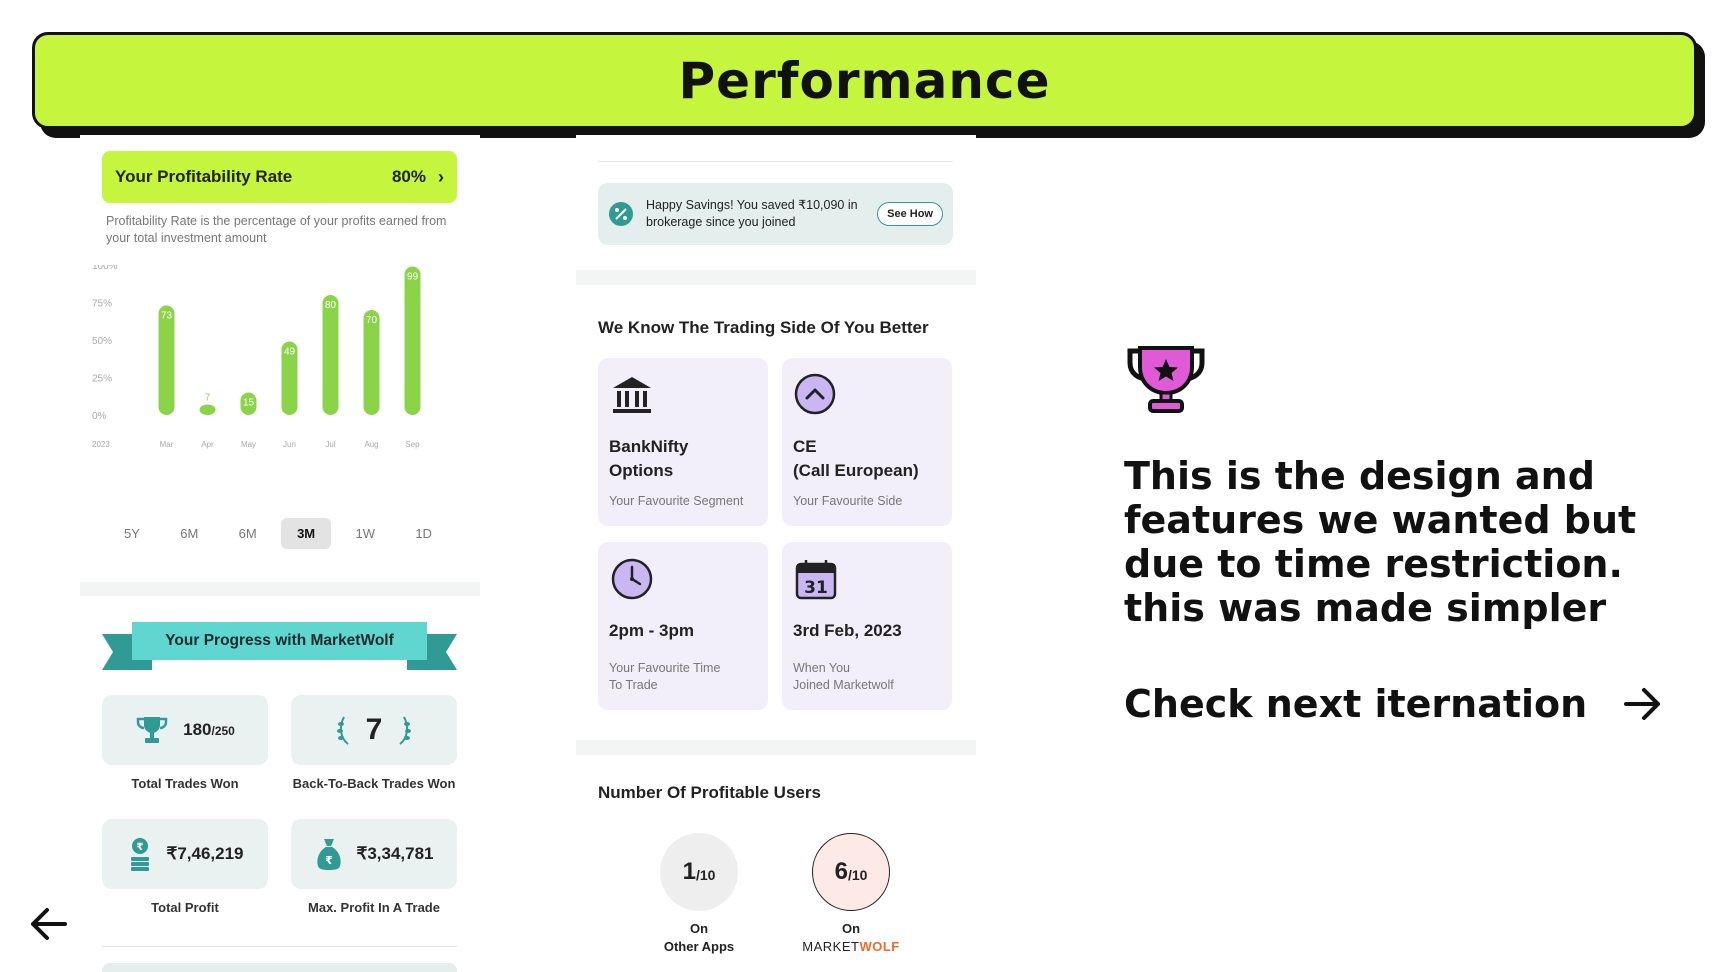  I want to click on joined-date-label: When You Joined Marketwolf, so click(843, 676).